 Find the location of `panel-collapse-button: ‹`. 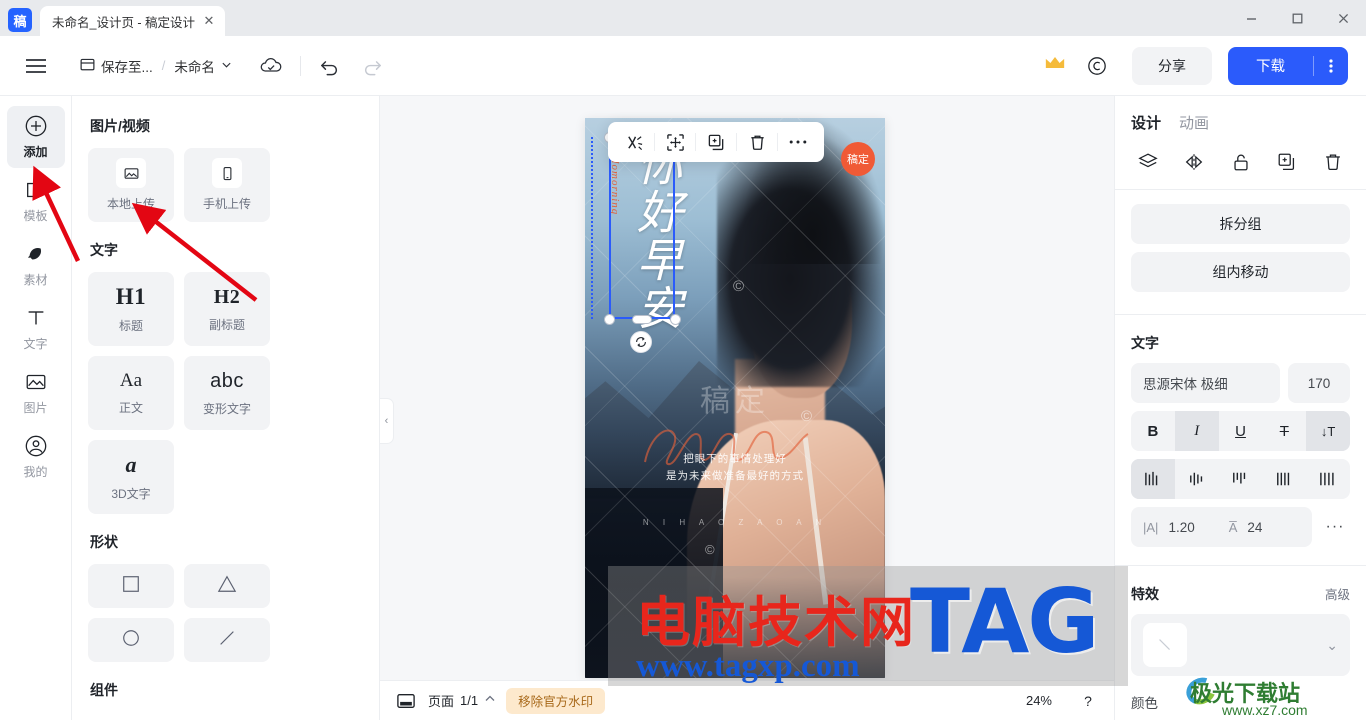

panel-collapse-button: ‹ is located at coordinates (387, 421).